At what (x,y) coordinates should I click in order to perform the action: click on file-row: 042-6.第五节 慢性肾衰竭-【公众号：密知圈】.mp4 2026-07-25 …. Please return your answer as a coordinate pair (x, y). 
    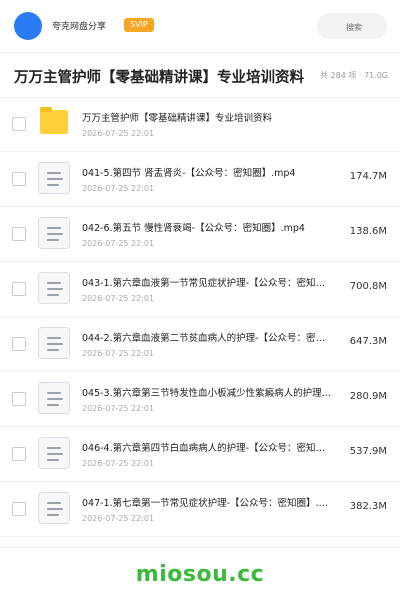
    Looking at the image, I should click on (200, 234).